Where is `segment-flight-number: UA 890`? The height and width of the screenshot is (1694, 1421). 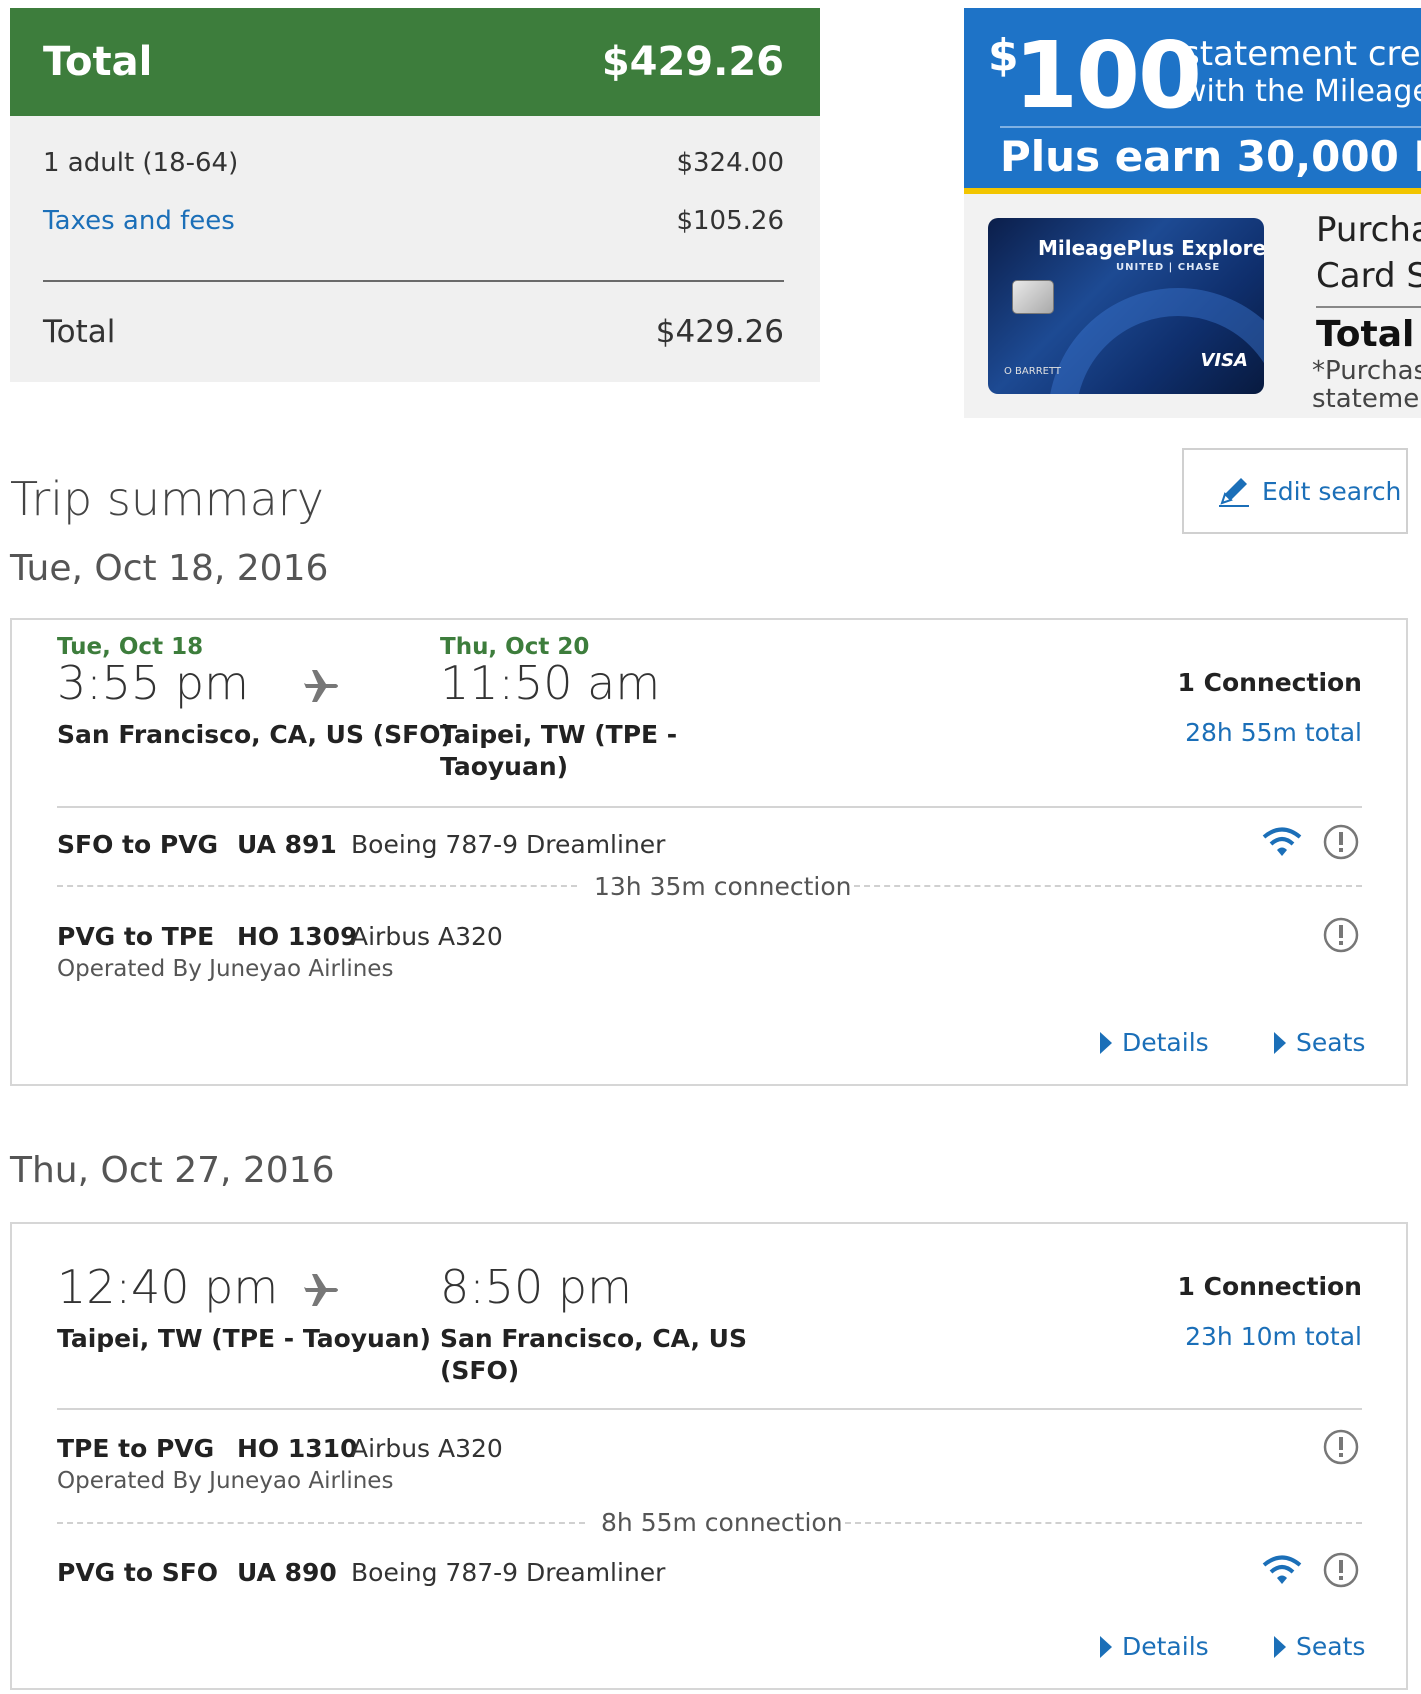
segment-flight-number: UA 890 is located at coordinates (287, 1572).